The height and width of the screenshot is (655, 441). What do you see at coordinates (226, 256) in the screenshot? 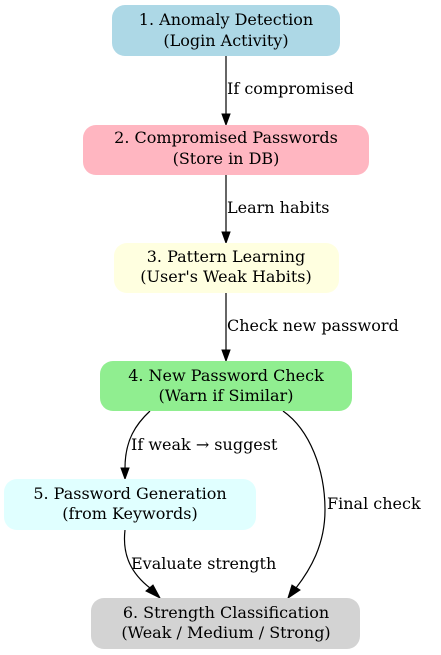
I see `node-title: 3. Pattern Learning` at bounding box center [226, 256].